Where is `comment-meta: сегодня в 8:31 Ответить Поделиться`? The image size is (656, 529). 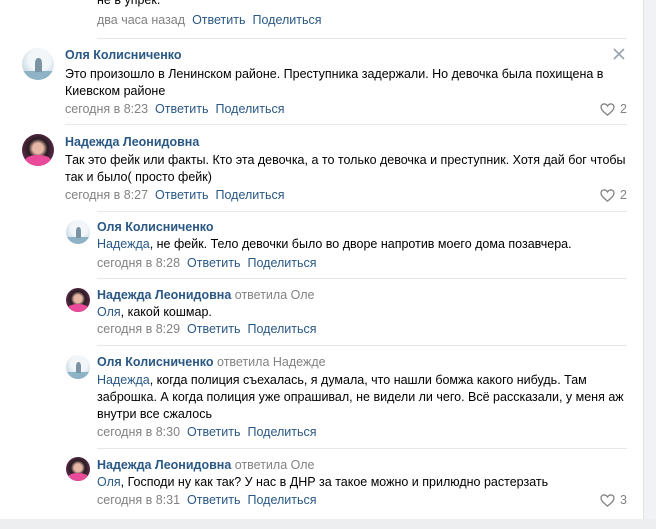 comment-meta: сегодня в 8:31 Ответить Поделиться is located at coordinates (207, 500).